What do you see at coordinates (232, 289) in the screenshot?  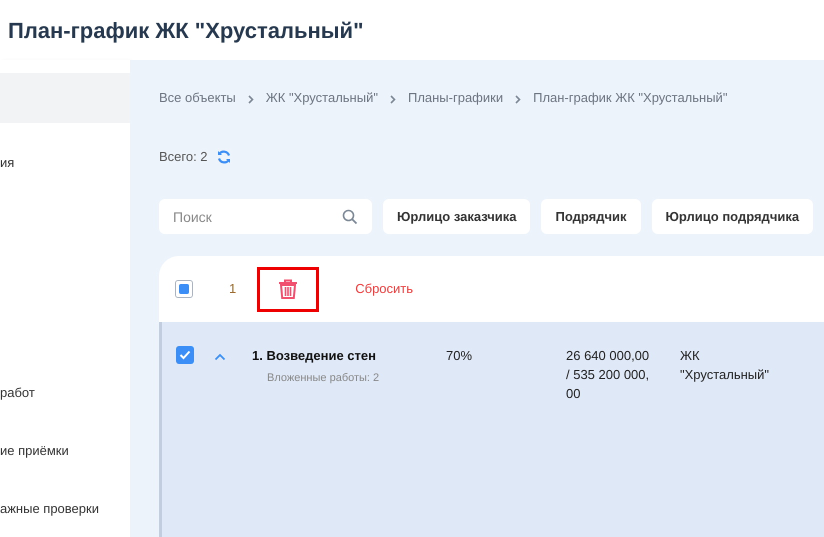 I see `selected-count: 1` at bounding box center [232, 289].